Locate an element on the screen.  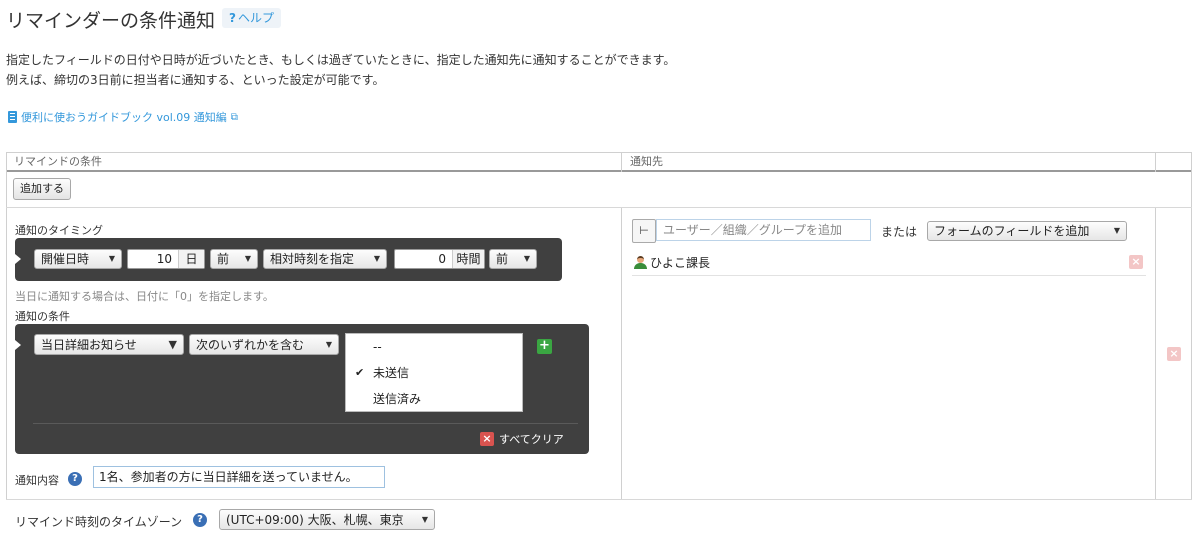
user-icon is located at coordinates (640, 262).